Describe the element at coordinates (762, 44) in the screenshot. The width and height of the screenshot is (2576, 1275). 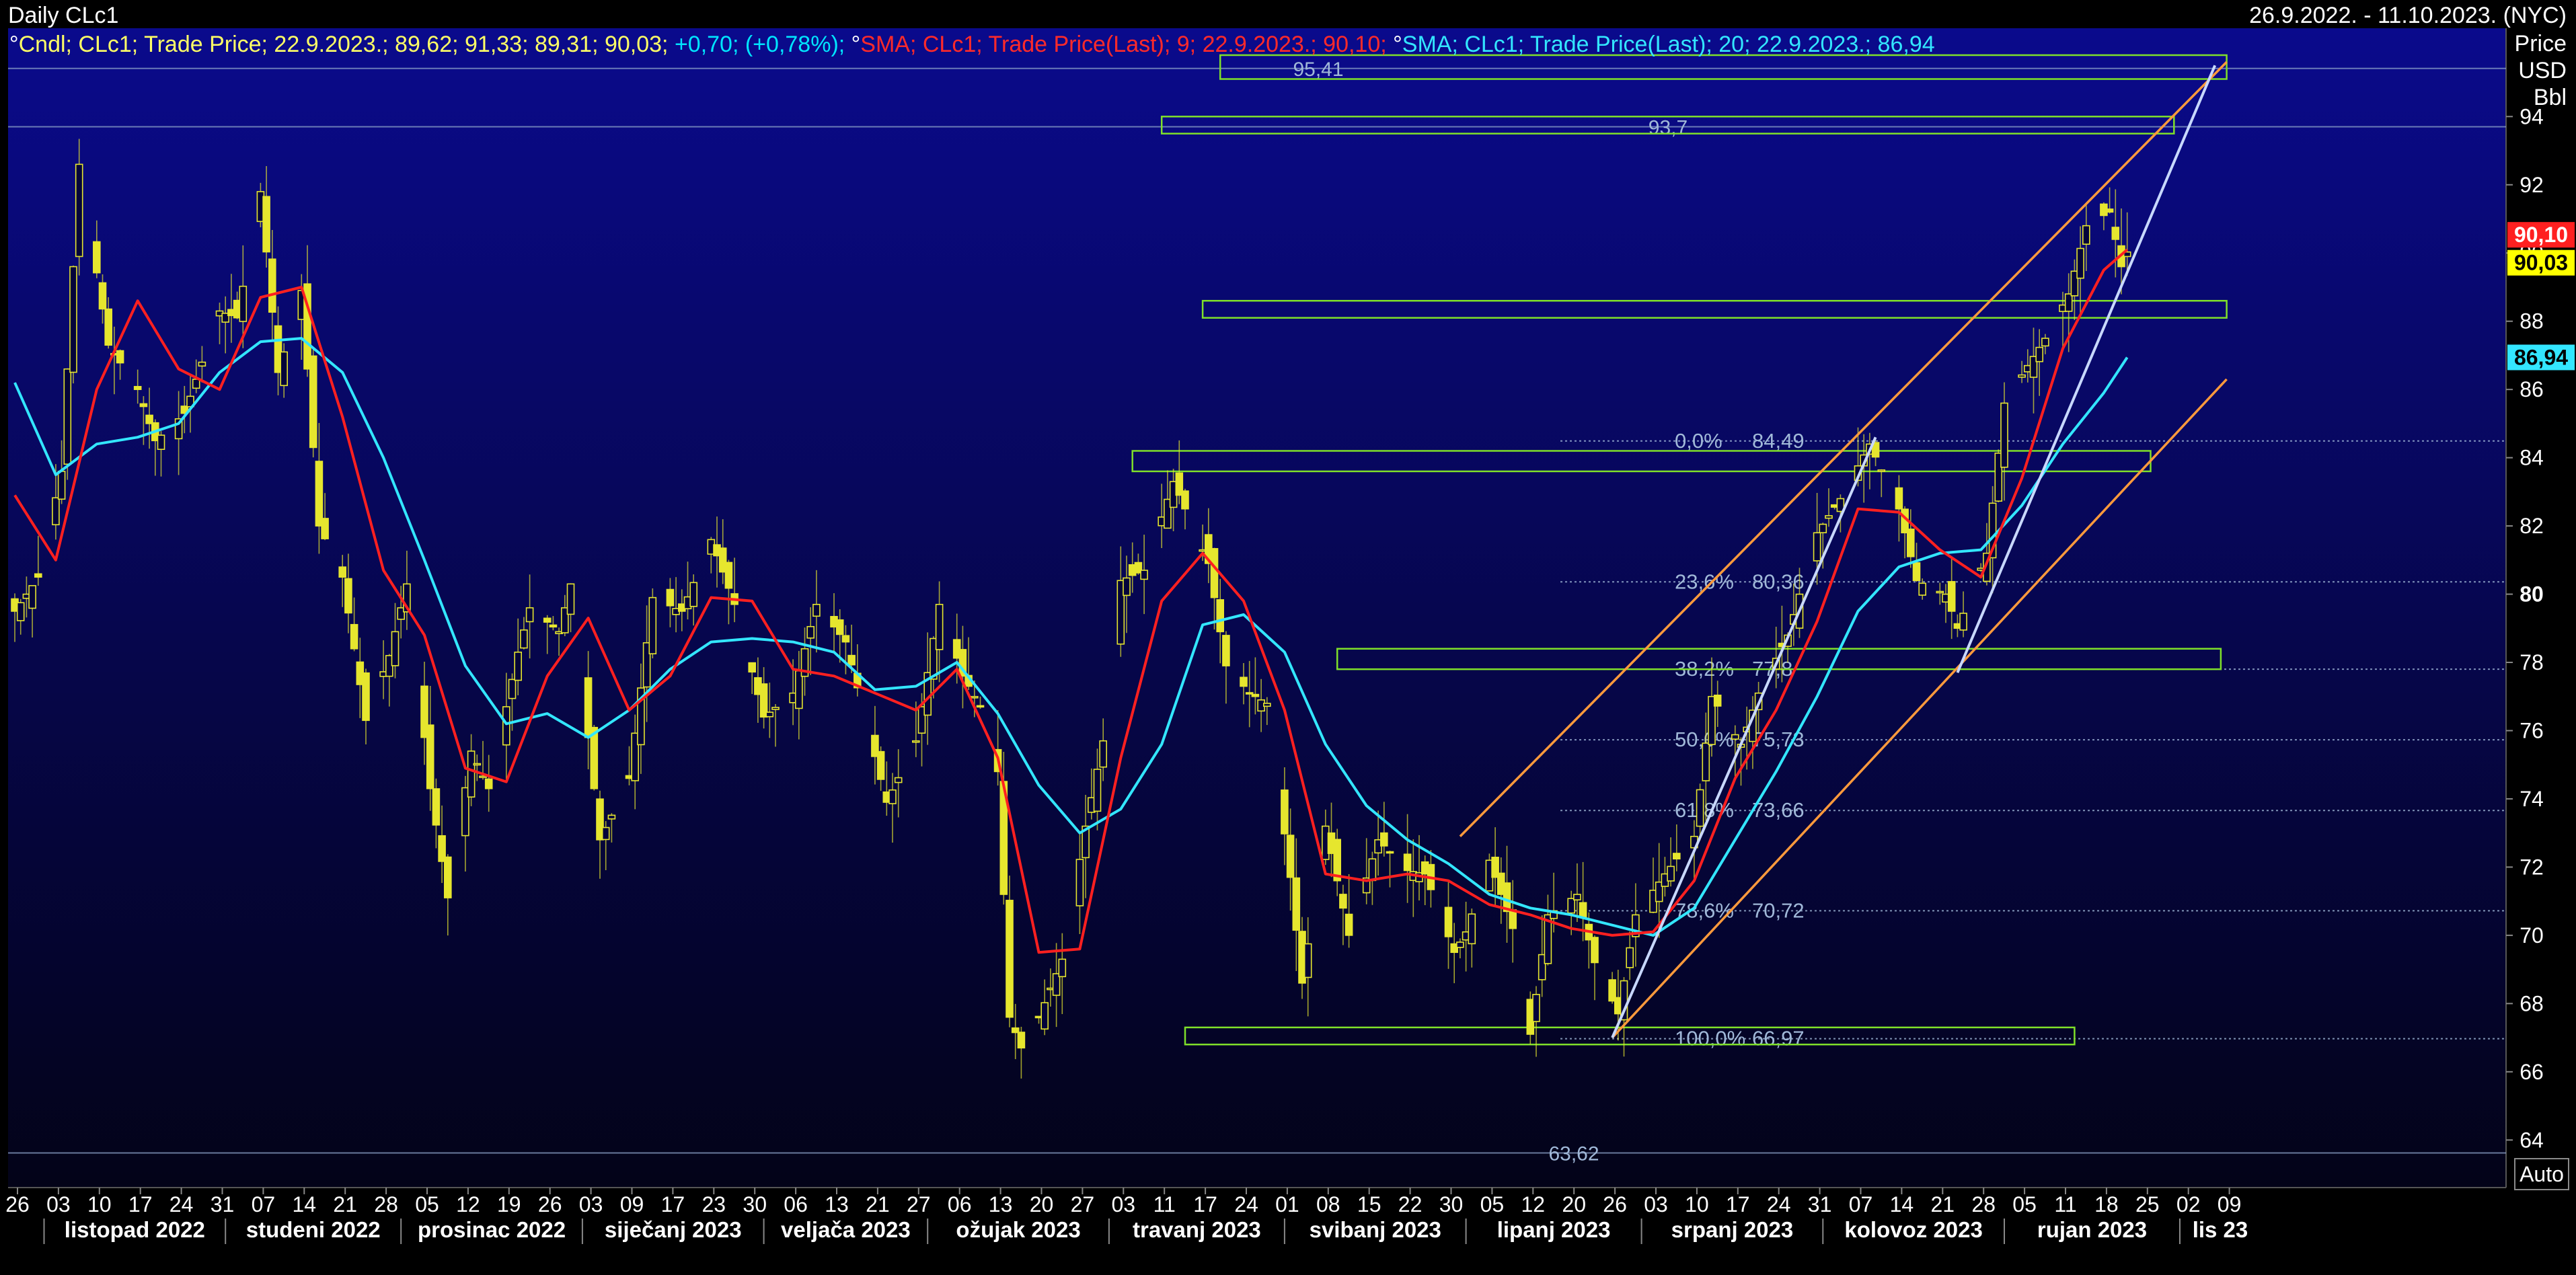
I see `legend-change: +0,70; (+0,78%);` at that location.